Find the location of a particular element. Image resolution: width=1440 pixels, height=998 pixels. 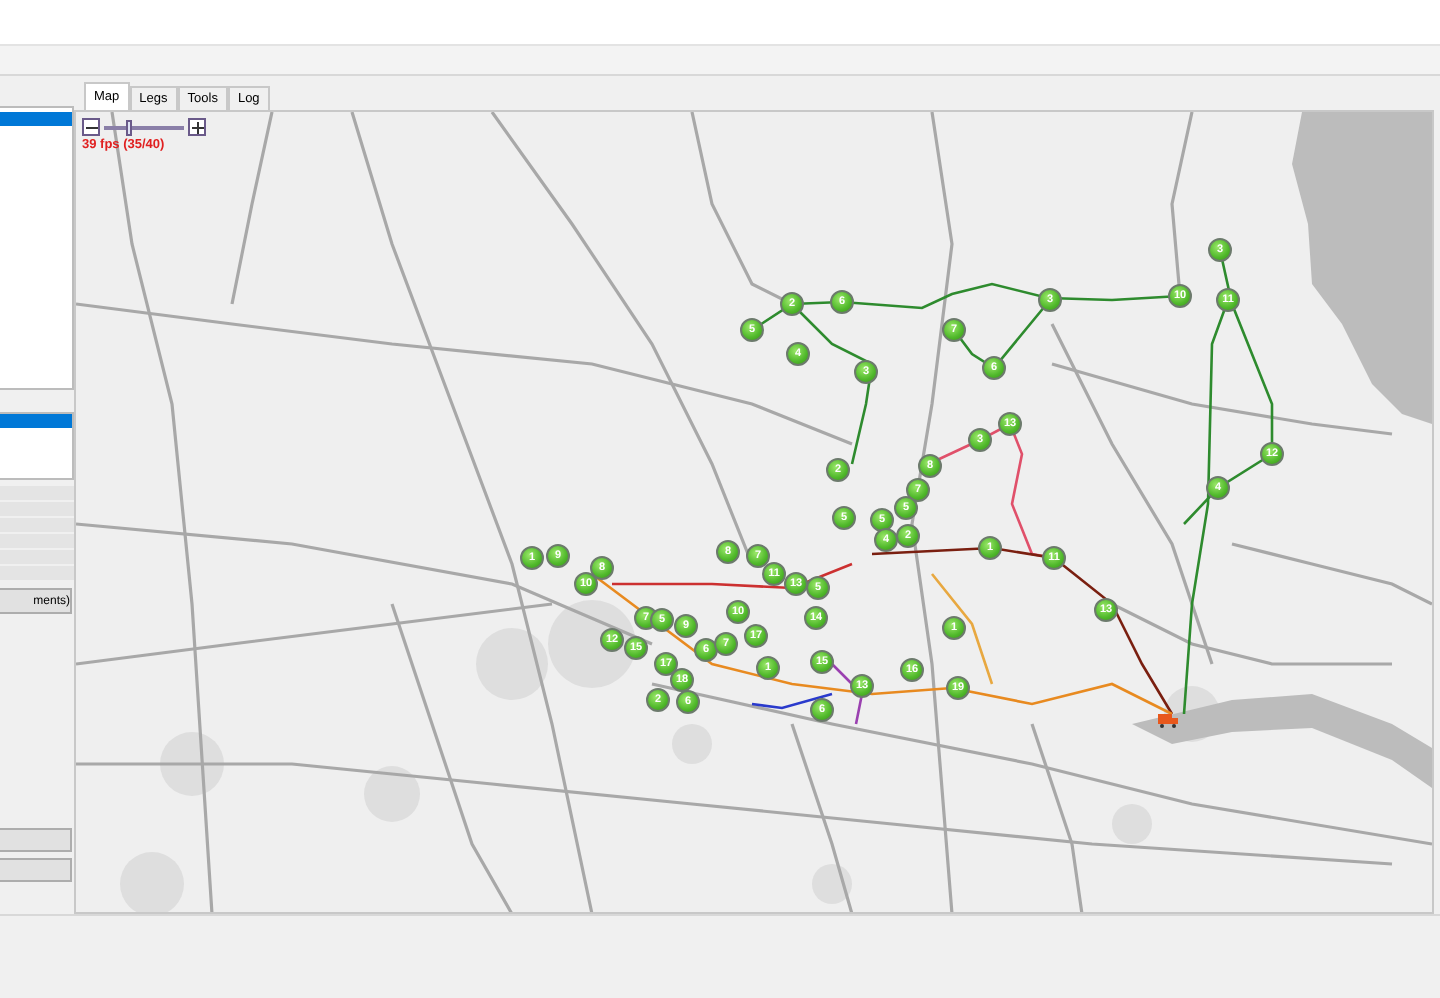

slider-thumb is located at coordinates (129, 127).